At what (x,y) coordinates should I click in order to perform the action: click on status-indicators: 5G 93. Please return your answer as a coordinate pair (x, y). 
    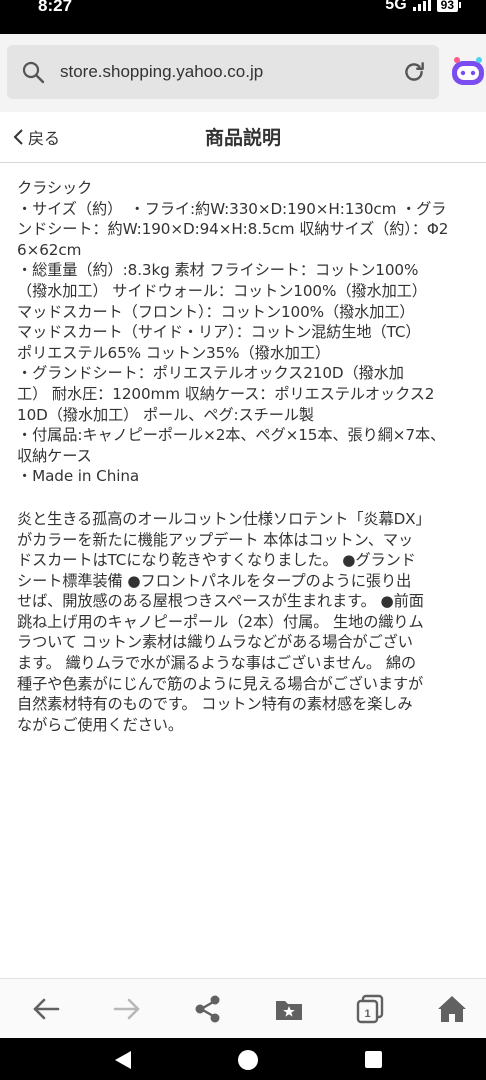
    Looking at the image, I should click on (423, 7).